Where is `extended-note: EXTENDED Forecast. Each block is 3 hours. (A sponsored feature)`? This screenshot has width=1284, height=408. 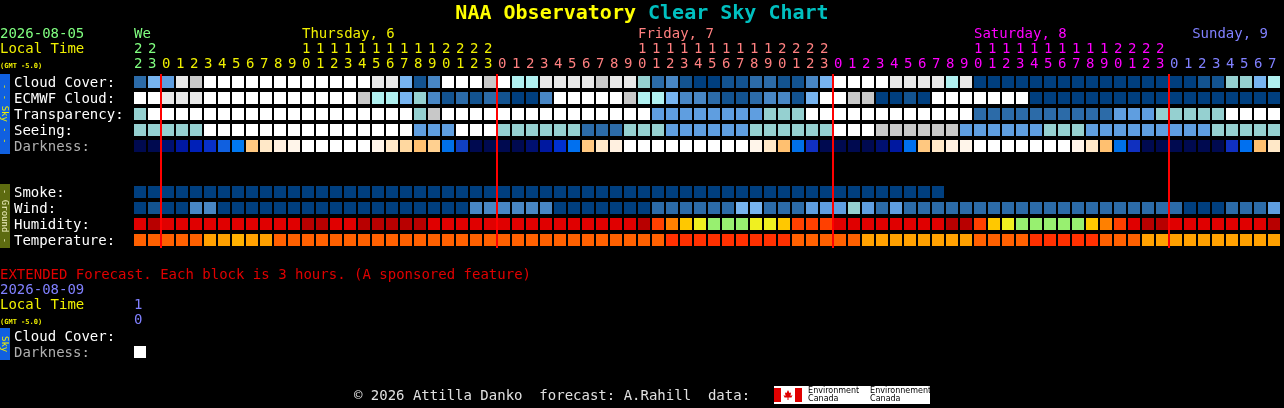 extended-note: EXTENDED Forecast. Each block is 3 hours. (A sponsored feature) is located at coordinates (266, 274).